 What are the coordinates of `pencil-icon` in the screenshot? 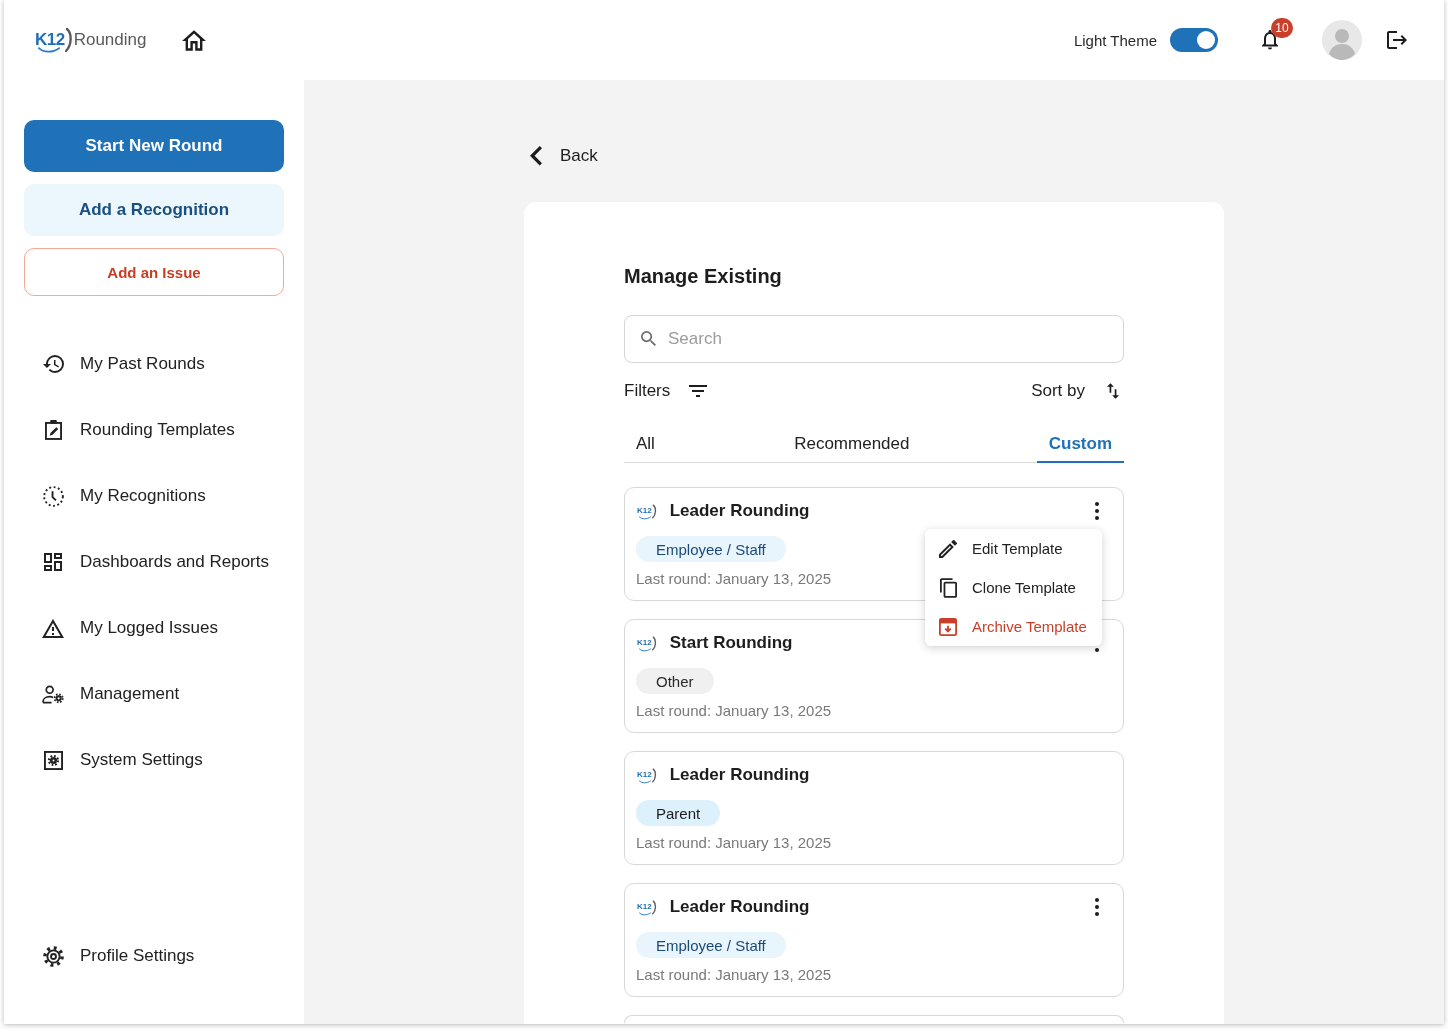 It's located at (948, 548).